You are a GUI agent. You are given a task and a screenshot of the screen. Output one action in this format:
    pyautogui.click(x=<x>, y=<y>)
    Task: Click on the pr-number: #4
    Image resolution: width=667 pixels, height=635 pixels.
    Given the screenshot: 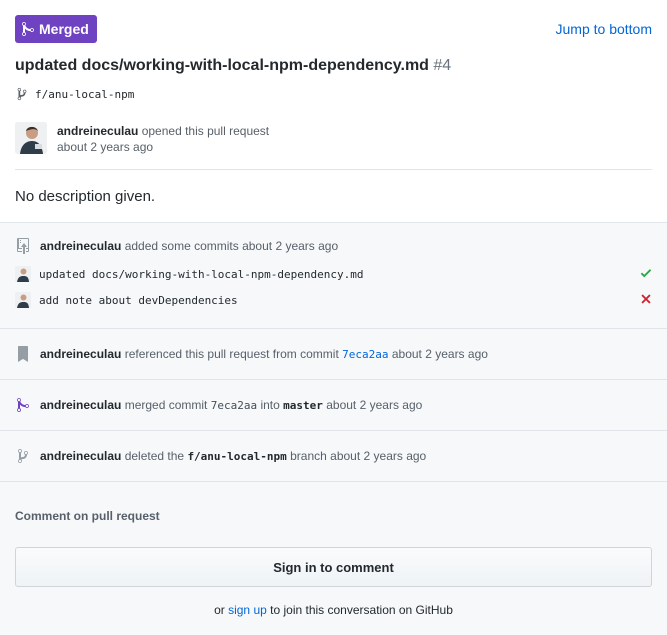 What is the action you would take?
    pyautogui.click(x=442, y=65)
    